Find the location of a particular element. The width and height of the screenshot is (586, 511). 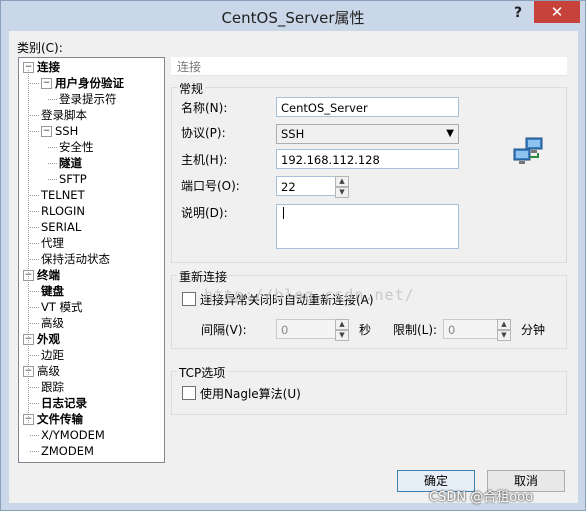

limit-input: 0 is located at coordinates (470, 329).